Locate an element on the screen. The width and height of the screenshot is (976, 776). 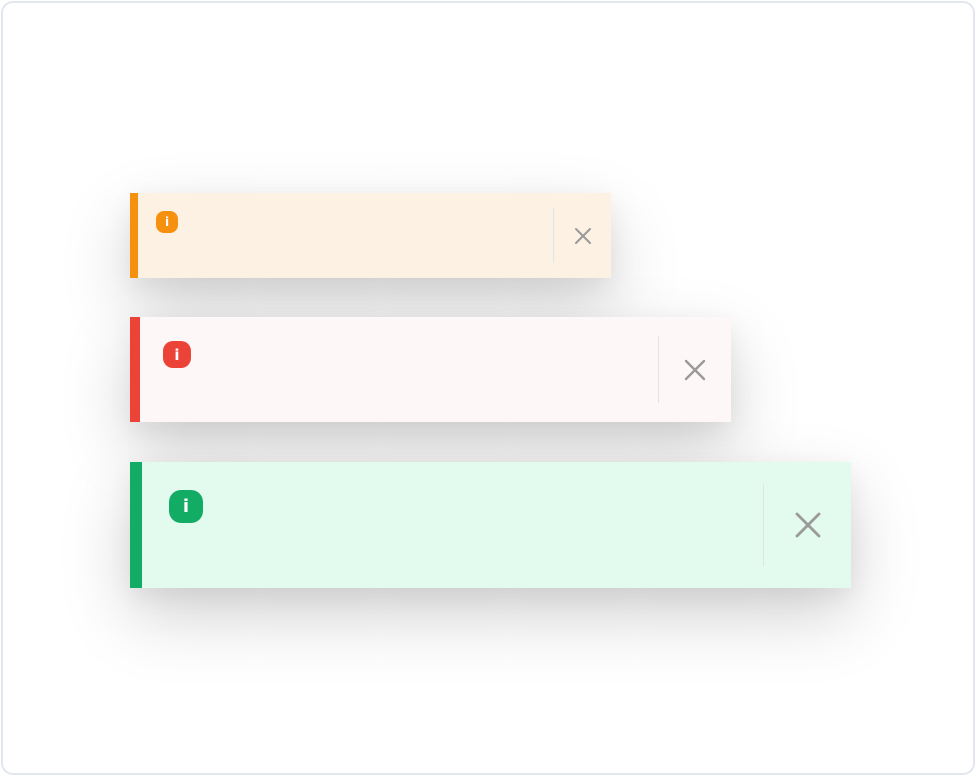
toast-error: i is located at coordinates (430, 369).